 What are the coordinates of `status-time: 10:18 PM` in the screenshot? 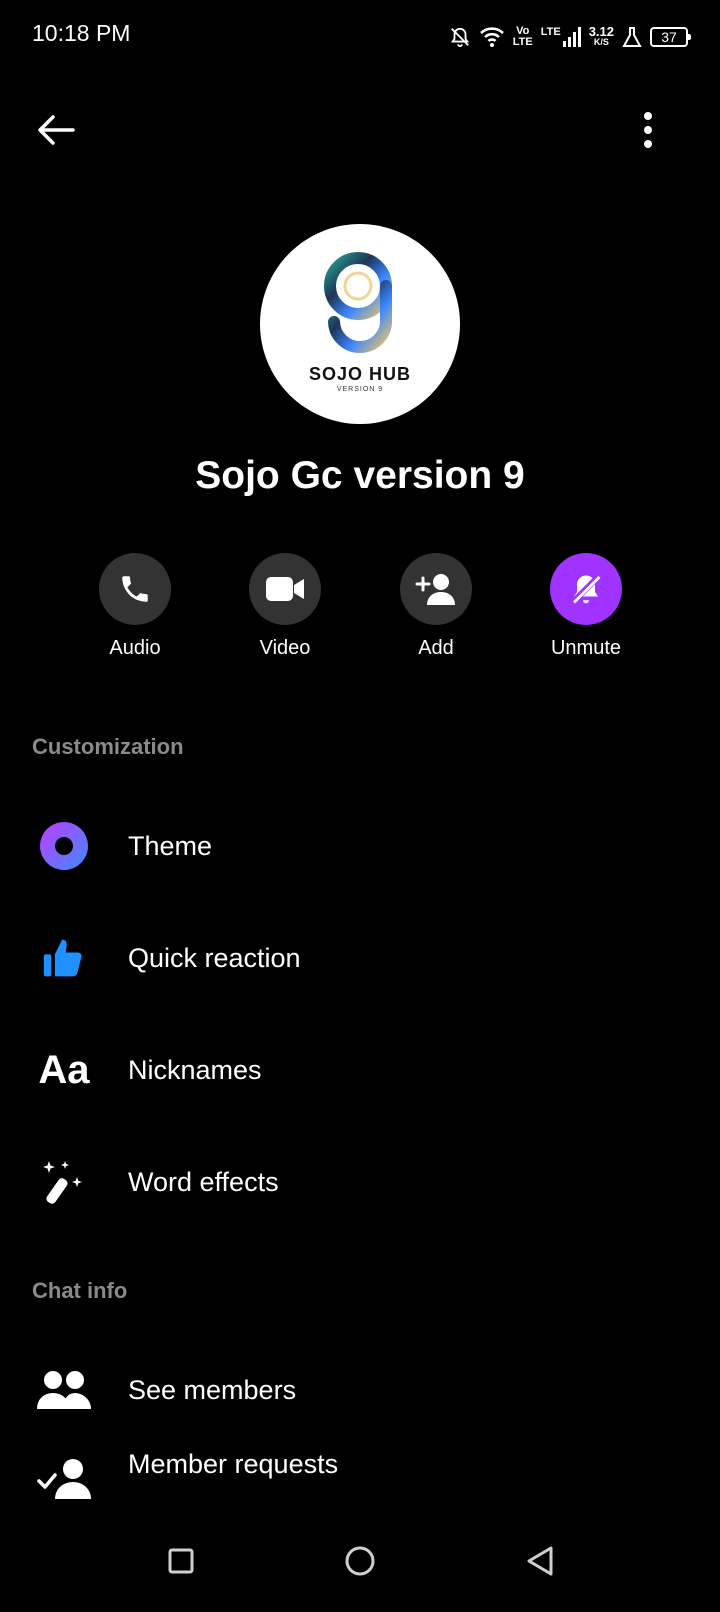 It's located at (81, 33).